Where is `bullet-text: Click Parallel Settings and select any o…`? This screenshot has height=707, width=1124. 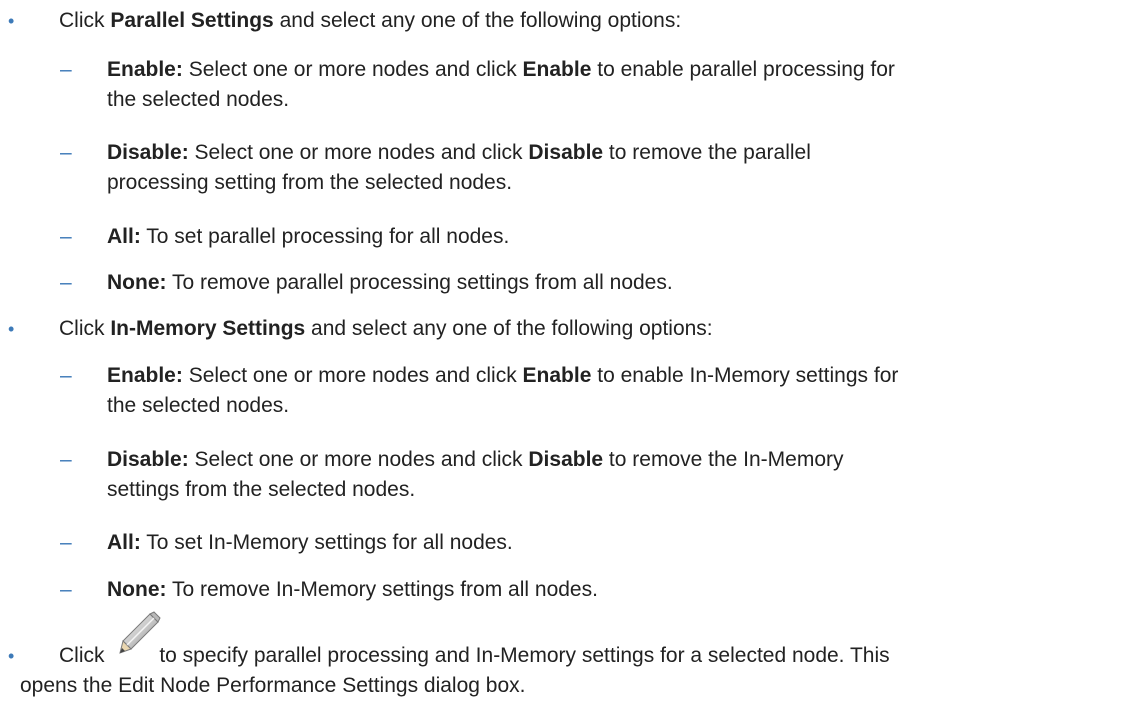
bullet-text: Click Parallel Settings and select any o… is located at coordinates (584, 21).